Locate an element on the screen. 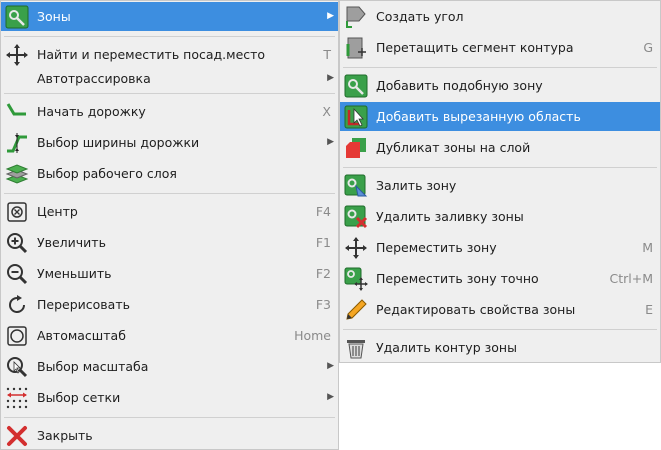 This screenshot has height=450, width=661. zoom-in-icon is located at coordinates (17, 243).